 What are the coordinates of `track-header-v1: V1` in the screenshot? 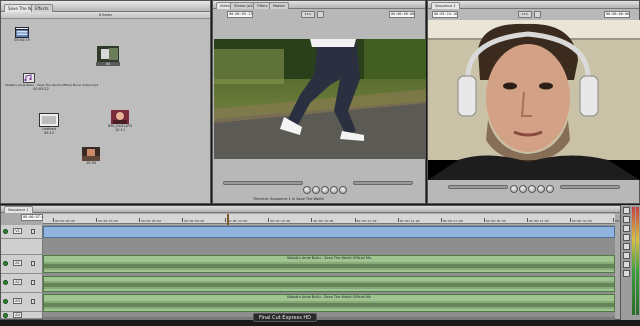 It's located at (22, 232).